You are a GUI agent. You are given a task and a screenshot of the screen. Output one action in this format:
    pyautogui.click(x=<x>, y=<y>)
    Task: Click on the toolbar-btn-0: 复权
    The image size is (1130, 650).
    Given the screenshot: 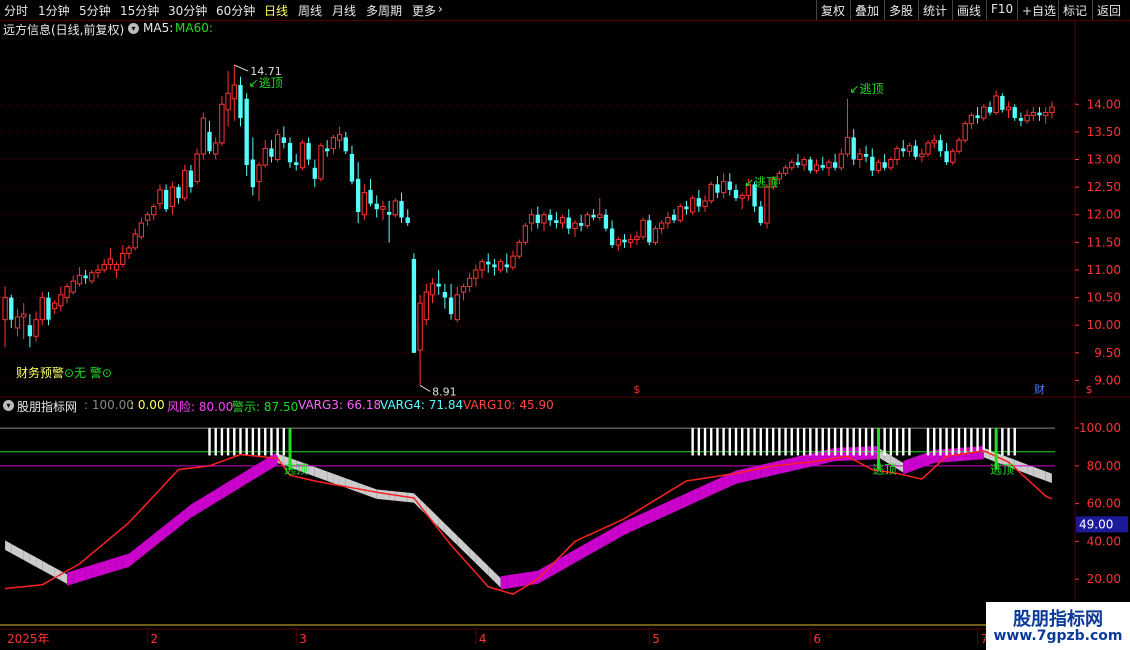 What is the action you would take?
    pyautogui.click(x=833, y=10)
    